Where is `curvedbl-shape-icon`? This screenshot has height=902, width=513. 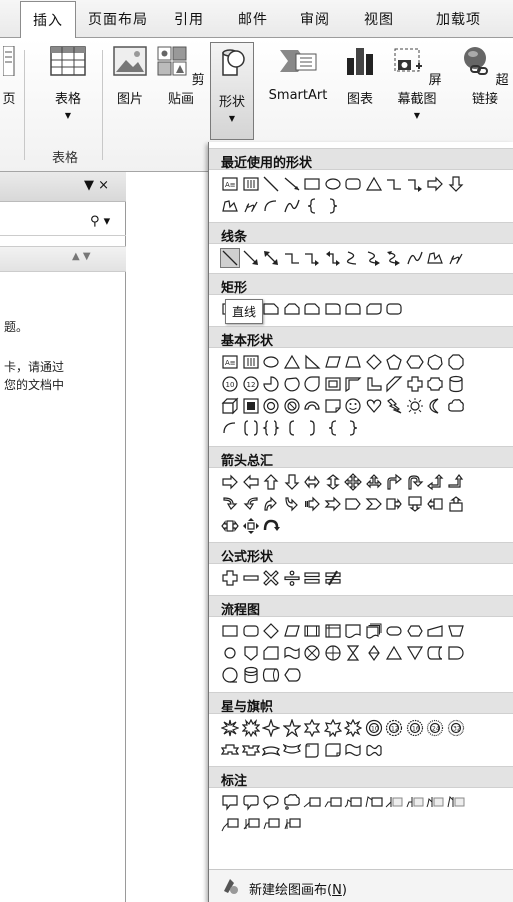 curvedbl-shape-icon is located at coordinates (394, 258).